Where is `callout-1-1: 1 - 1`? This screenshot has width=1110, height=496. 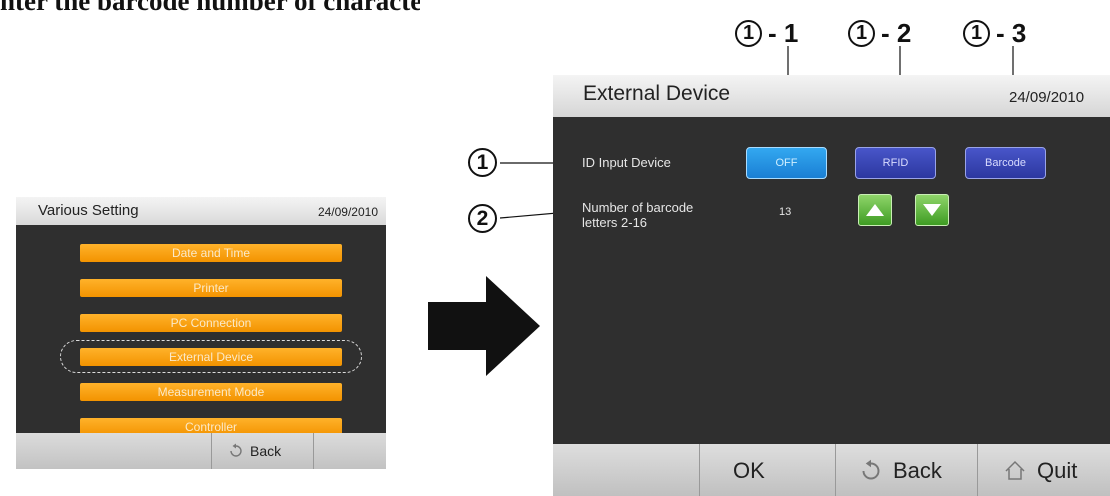 callout-1-1: 1 - 1 is located at coordinates (766, 33).